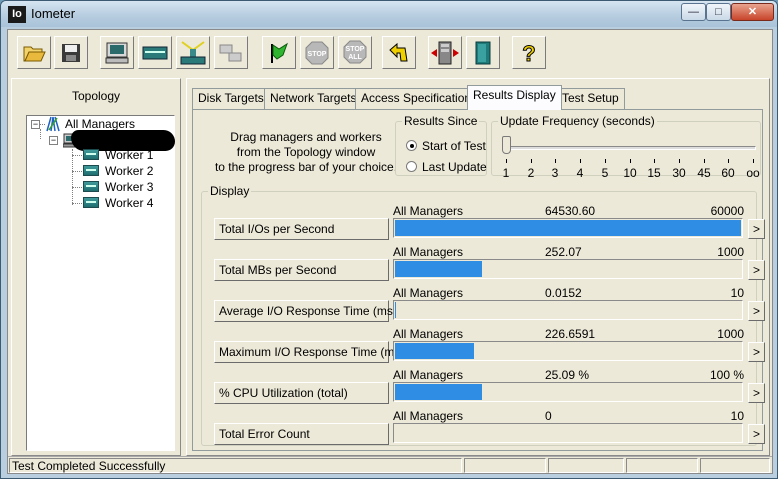 The width and height of the screenshot is (778, 479). Describe the element at coordinates (309, 352) in the screenshot. I see `metric-select-button: Maximum I/O Response Time (ms)` at that location.